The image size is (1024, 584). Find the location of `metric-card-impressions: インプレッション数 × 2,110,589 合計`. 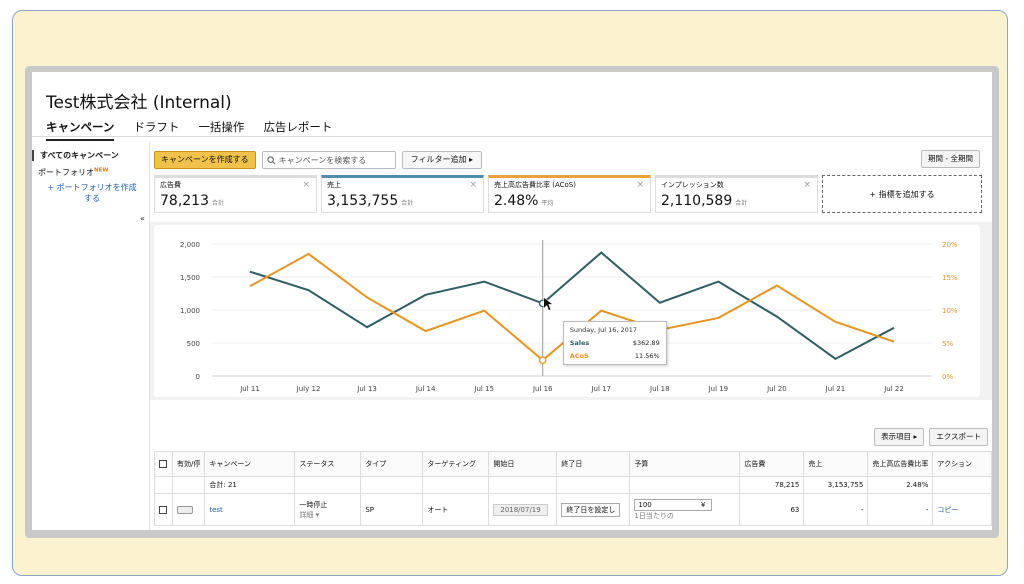

metric-card-impressions: インプレッション数 × 2,110,589 合計 is located at coordinates (736, 194).